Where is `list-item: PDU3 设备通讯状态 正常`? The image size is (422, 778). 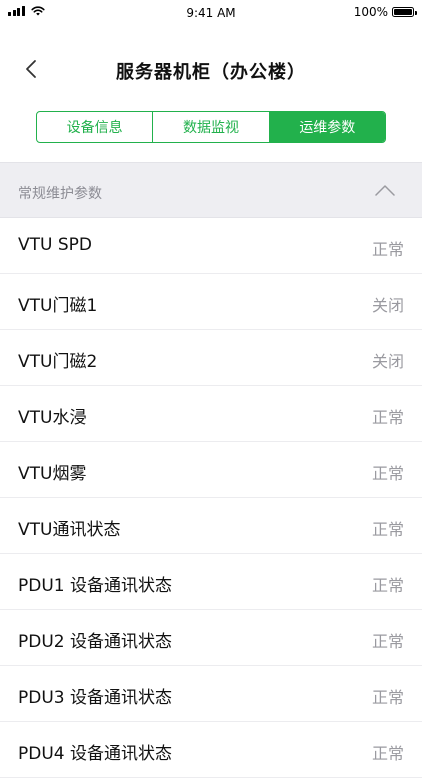
list-item: PDU3 设备通讯状态 正常 is located at coordinates (211, 694).